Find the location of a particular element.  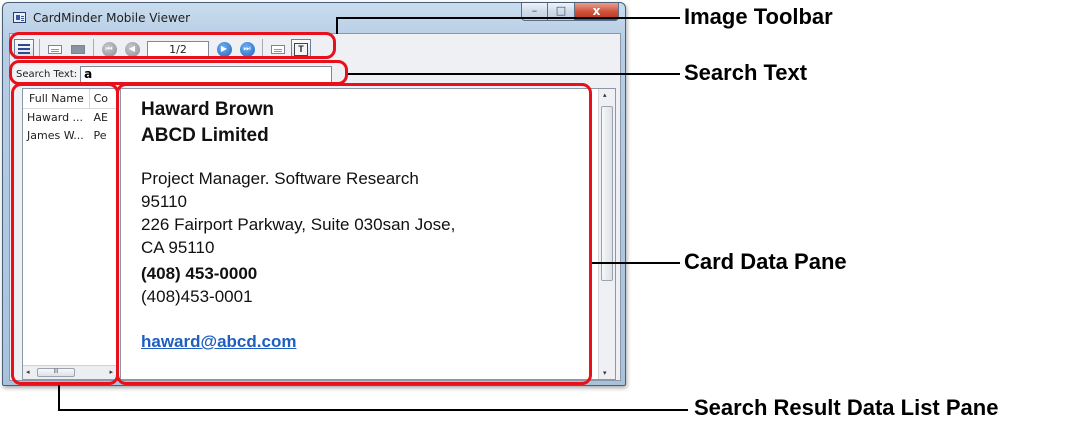

window-title: CardMinder Mobile Viewer is located at coordinates (112, 18).